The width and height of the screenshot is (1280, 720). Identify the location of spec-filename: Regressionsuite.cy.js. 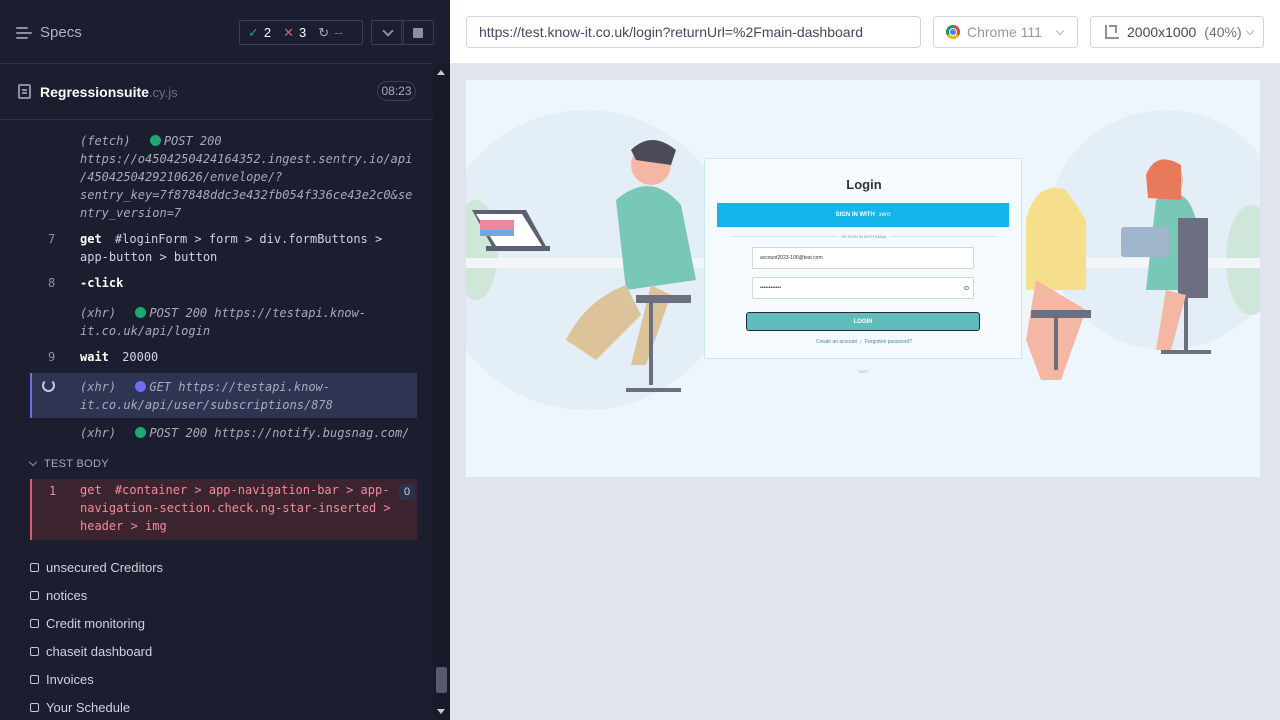
(109, 92).